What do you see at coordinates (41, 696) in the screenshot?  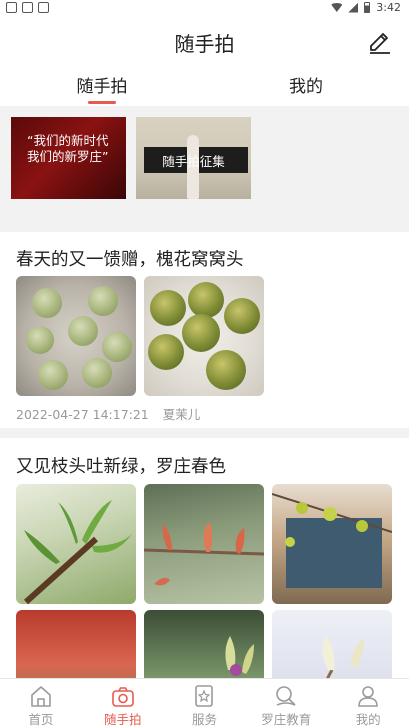 I see `home-icon` at bounding box center [41, 696].